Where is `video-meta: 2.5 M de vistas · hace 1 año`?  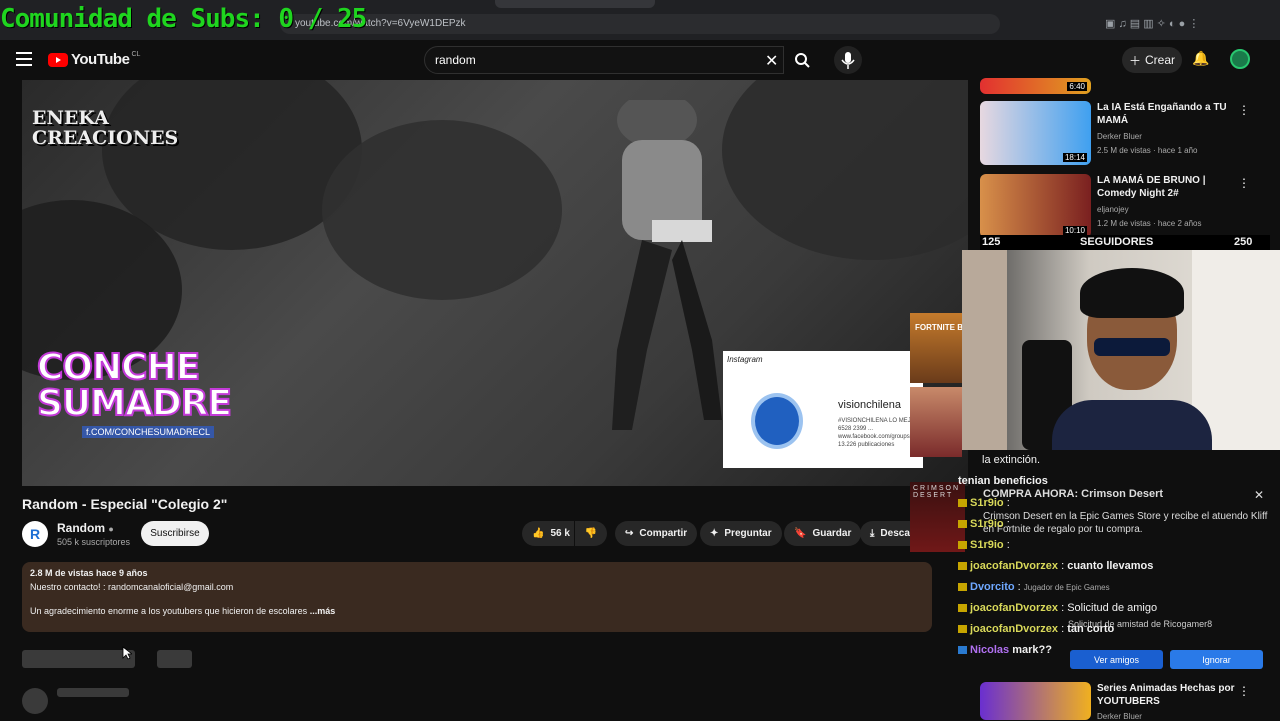 video-meta: 2.5 M de vistas · hace 1 año is located at coordinates (1147, 150).